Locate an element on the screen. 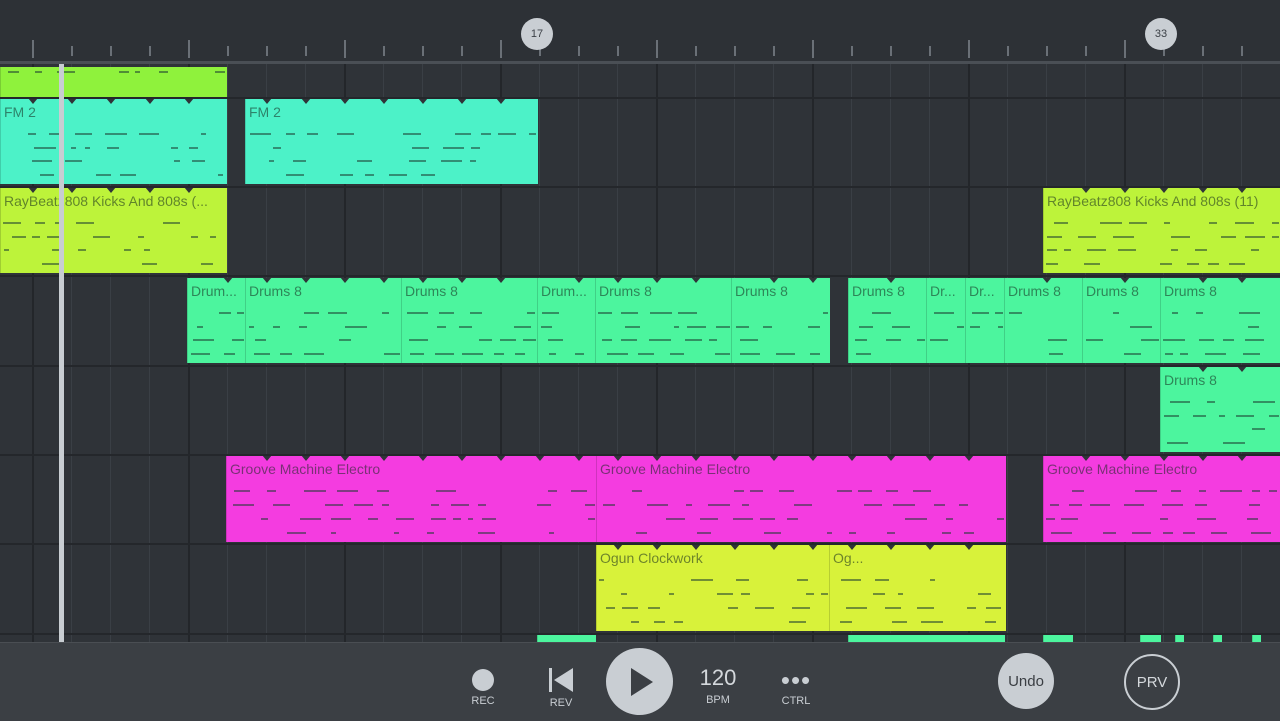 This screenshot has width=1280, height=721. playhead is located at coordinates (61, 353).